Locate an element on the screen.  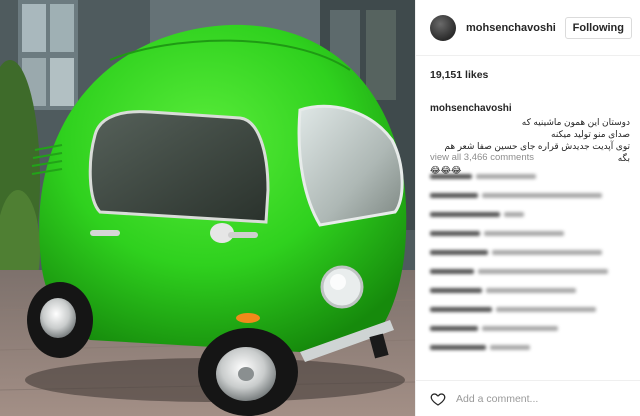
profile-avatar is located at coordinates (443, 27).